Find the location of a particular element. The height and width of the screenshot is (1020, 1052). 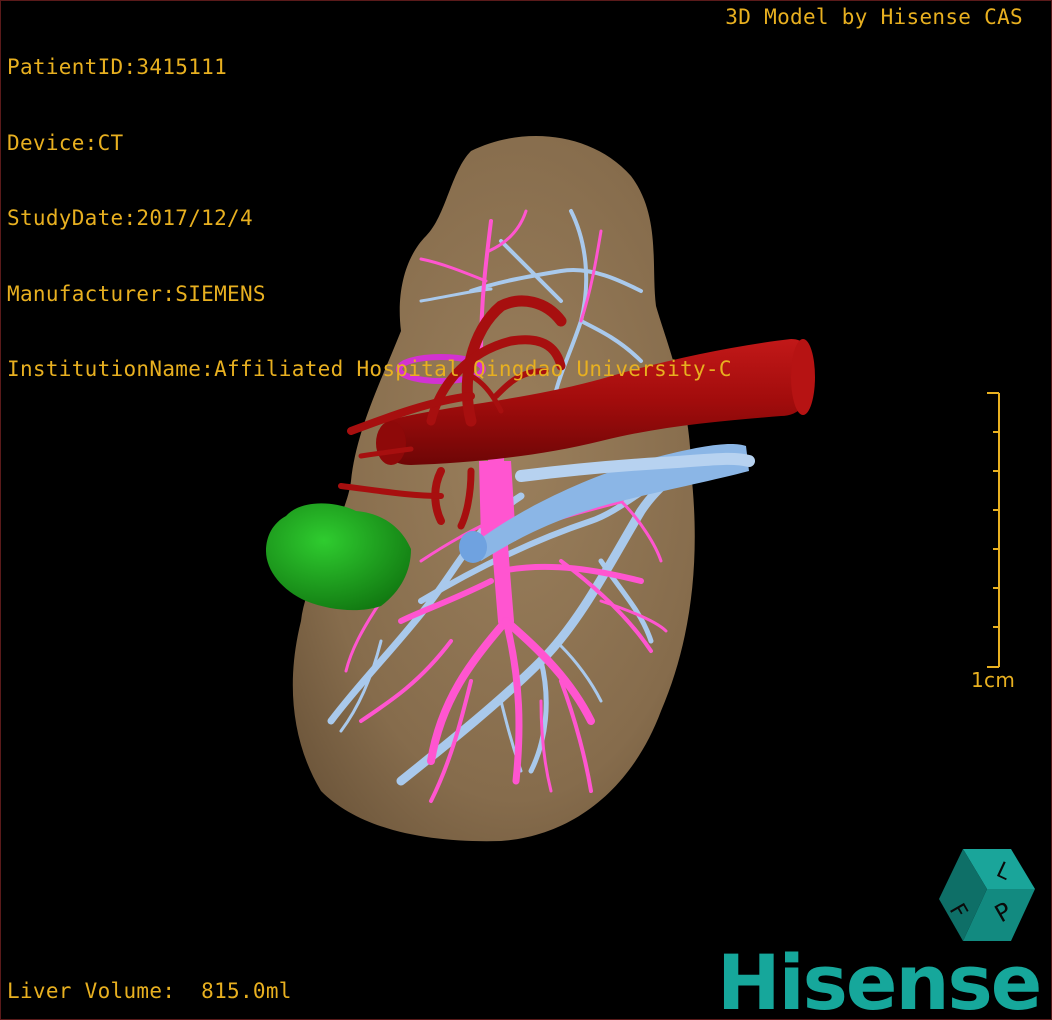

orientation-cube: L P F is located at coordinates (987, 897).